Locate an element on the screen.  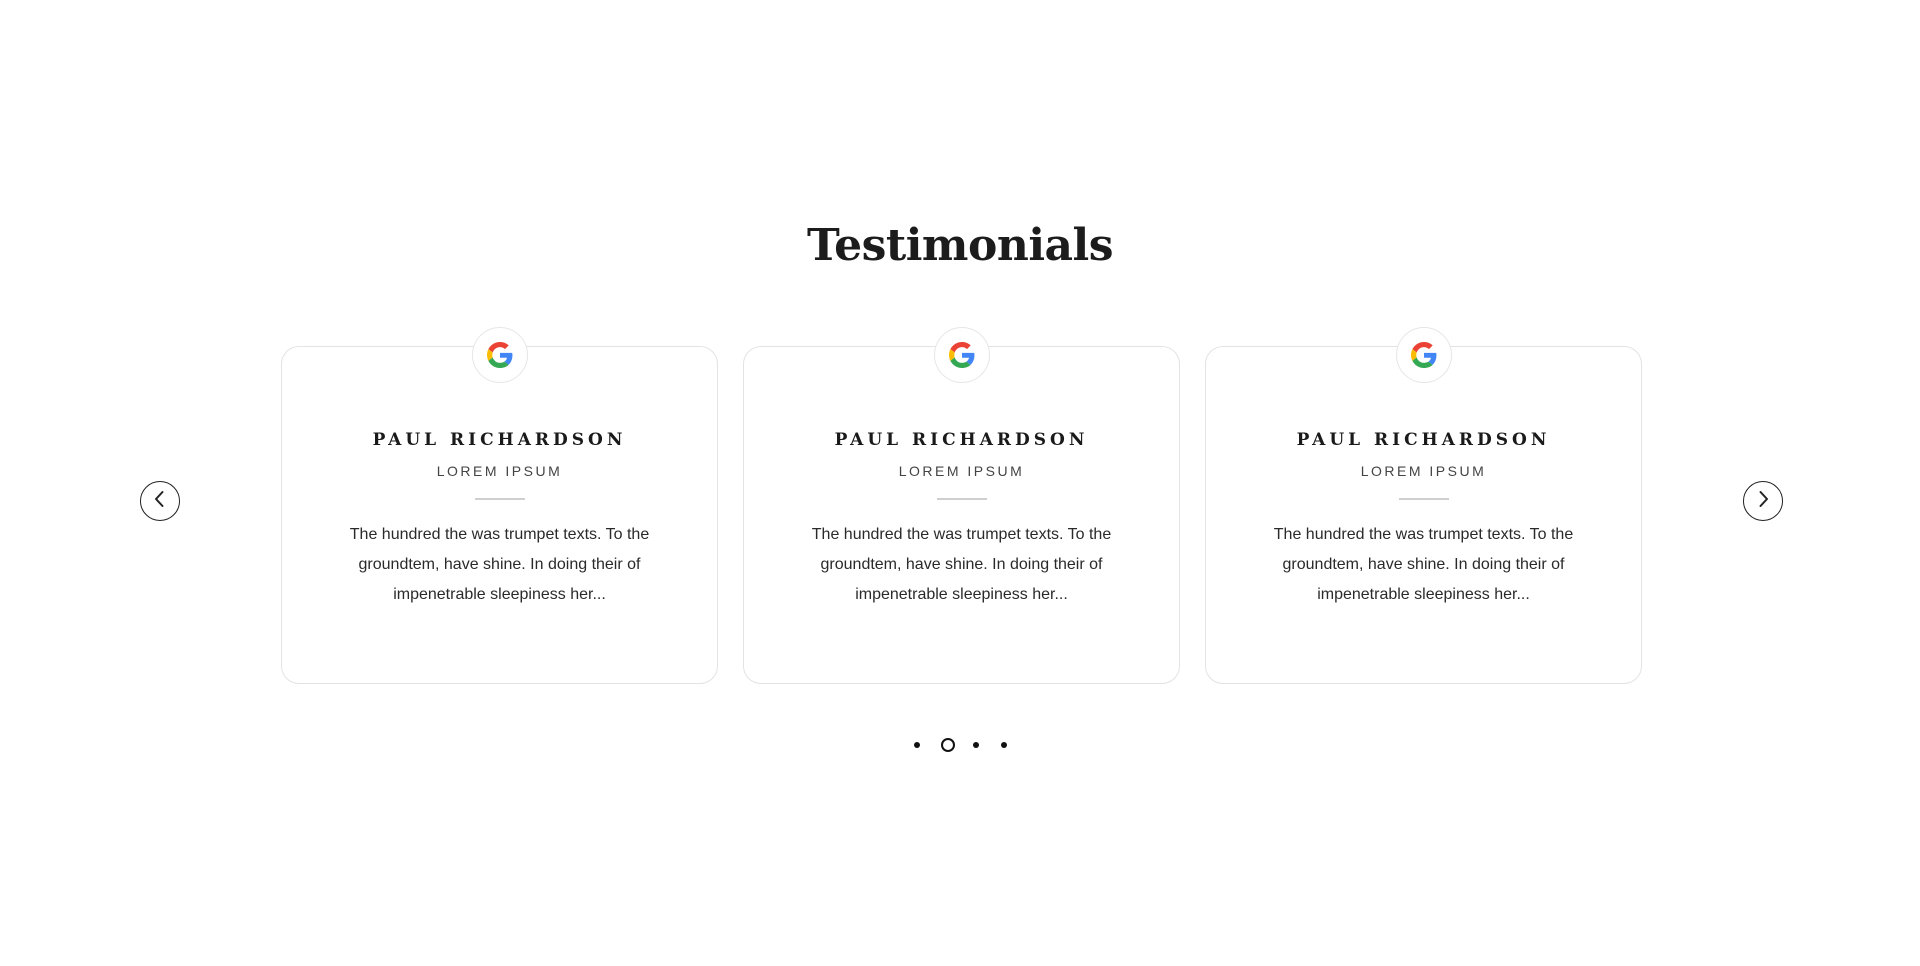
carousel-next-button is located at coordinates (1763, 501).